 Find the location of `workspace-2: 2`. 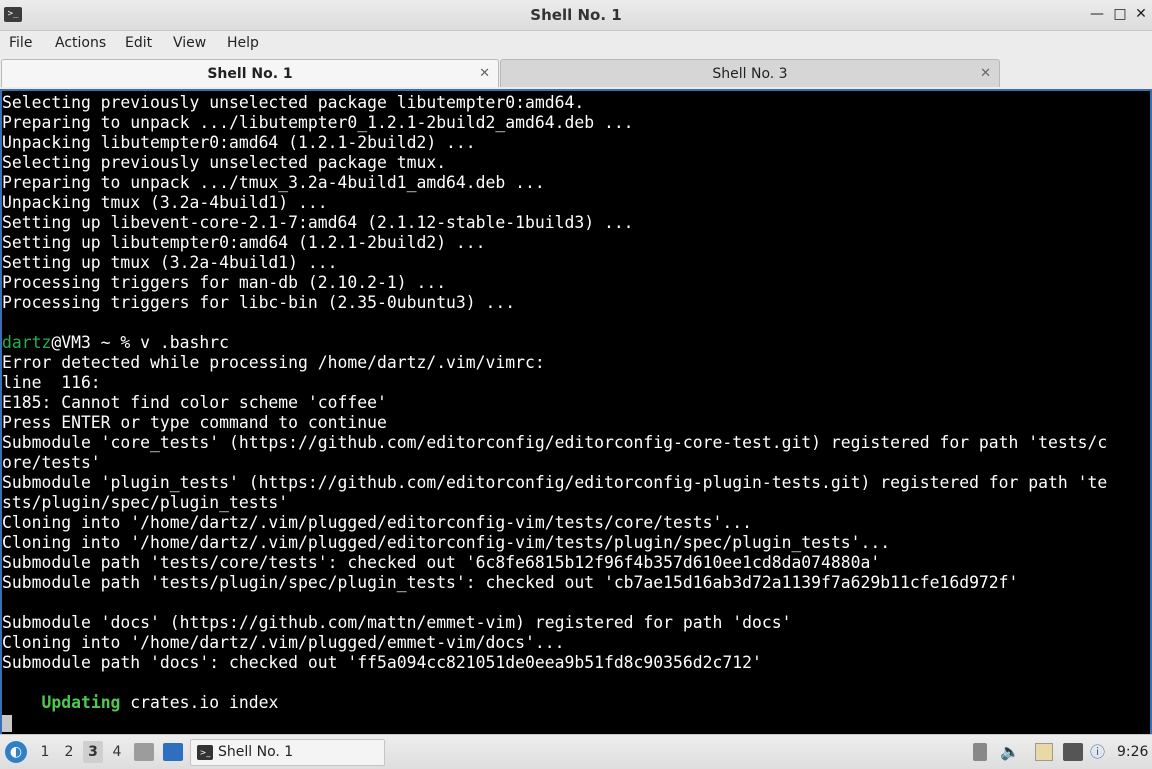

workspace-2: 2 is located at coordinates (69, 752).